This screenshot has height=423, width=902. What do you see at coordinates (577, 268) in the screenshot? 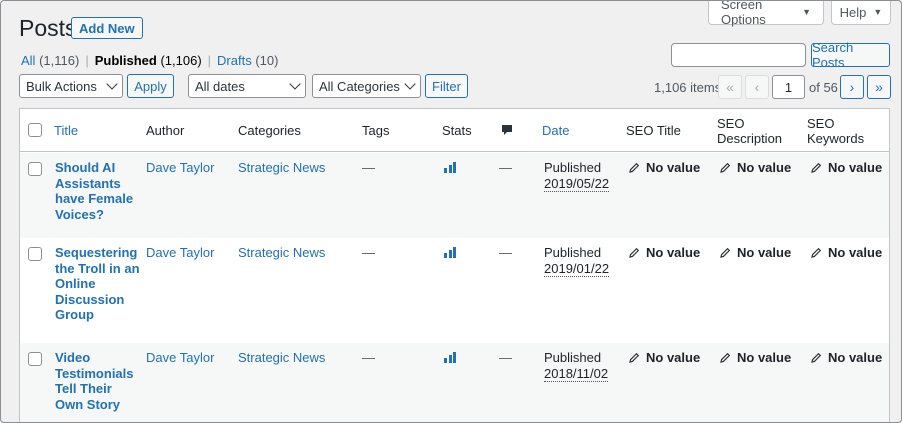
I see `post-date: 2019/01/22` at bounding box center [577, 268].